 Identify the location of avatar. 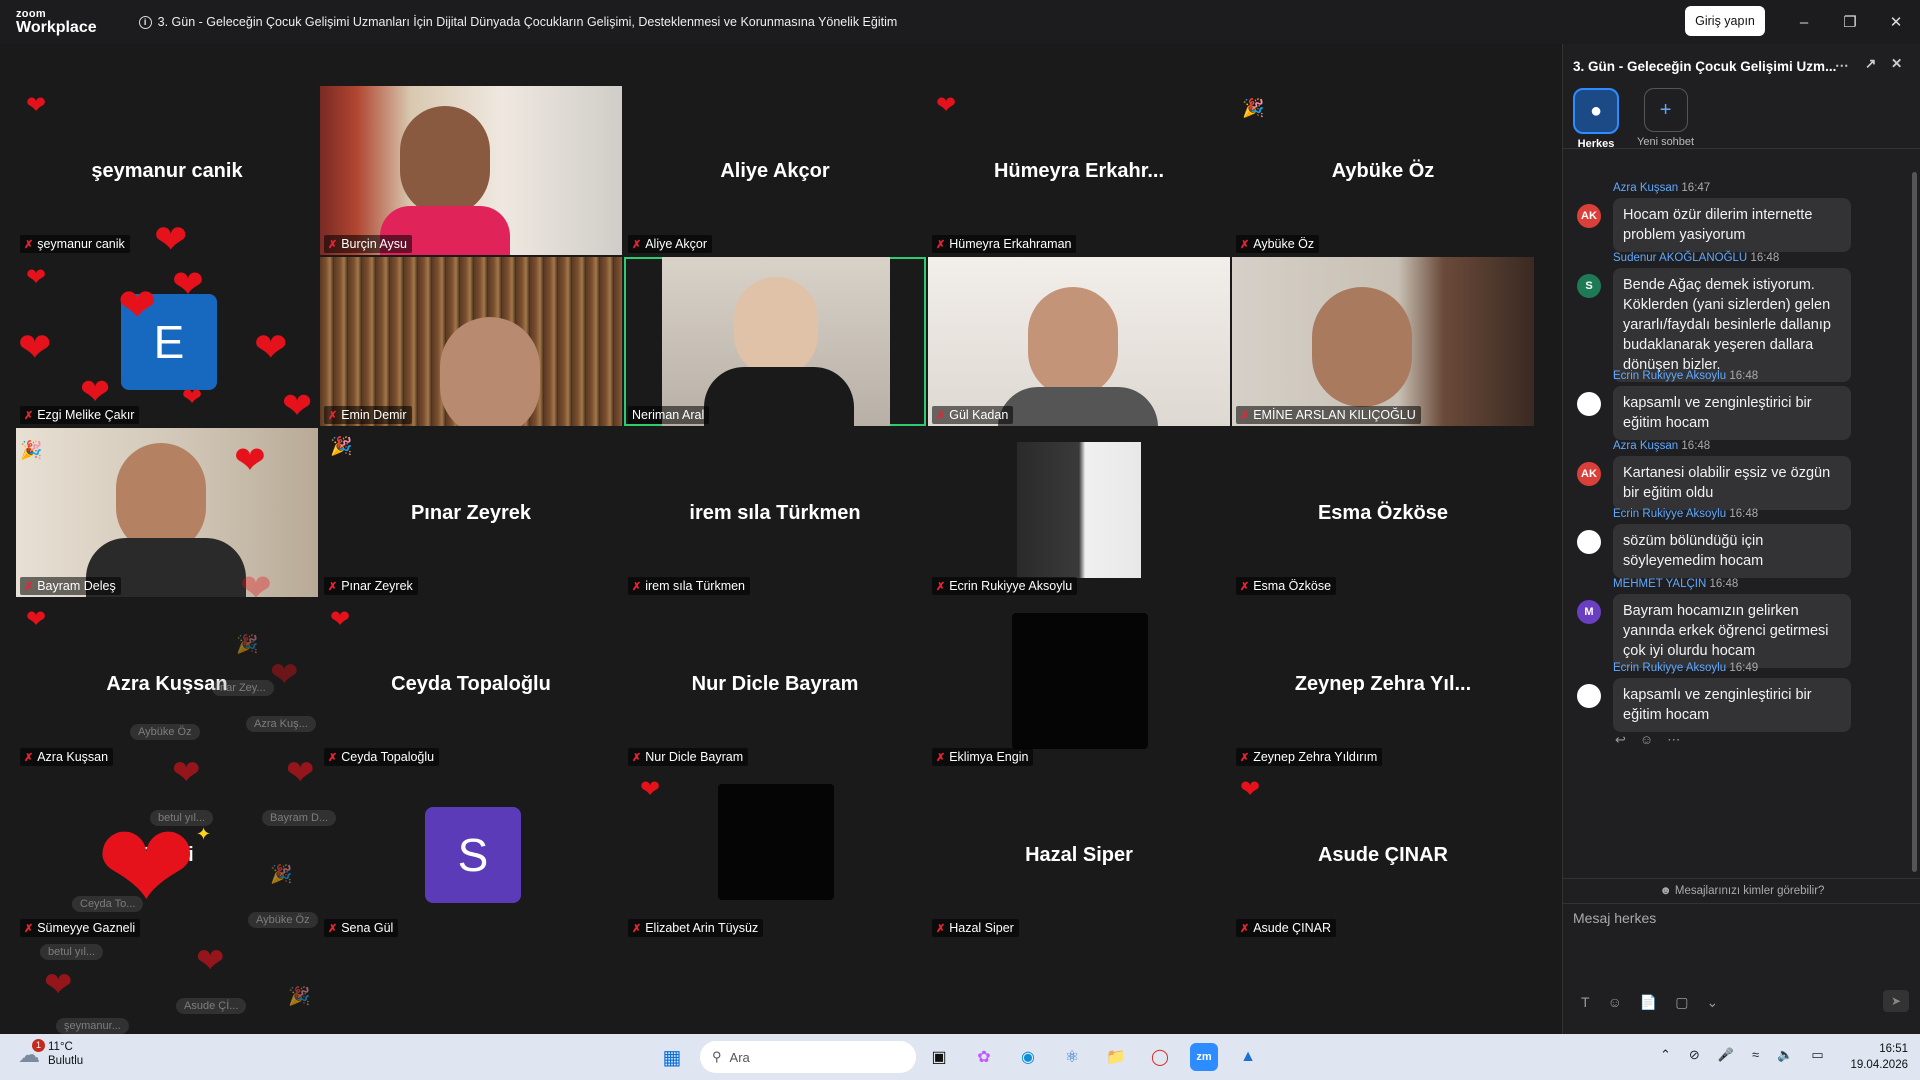
(1589, 696).